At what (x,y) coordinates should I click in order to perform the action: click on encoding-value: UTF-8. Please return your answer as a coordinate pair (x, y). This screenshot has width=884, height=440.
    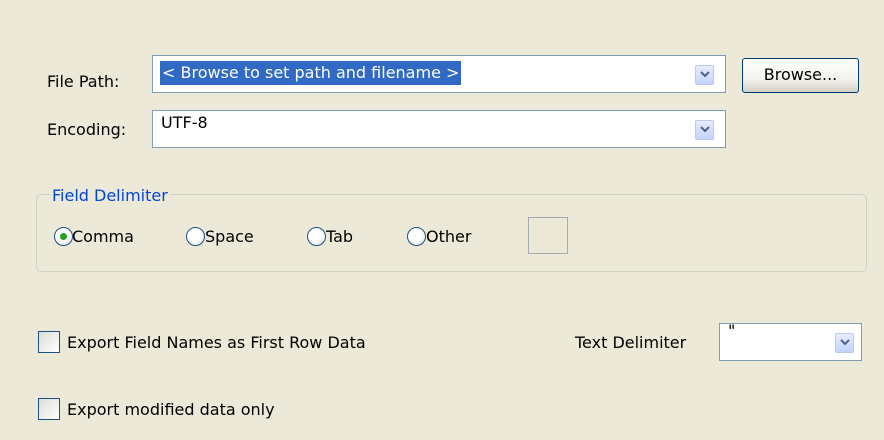
    Looking at the image, I should click on (184, 123).